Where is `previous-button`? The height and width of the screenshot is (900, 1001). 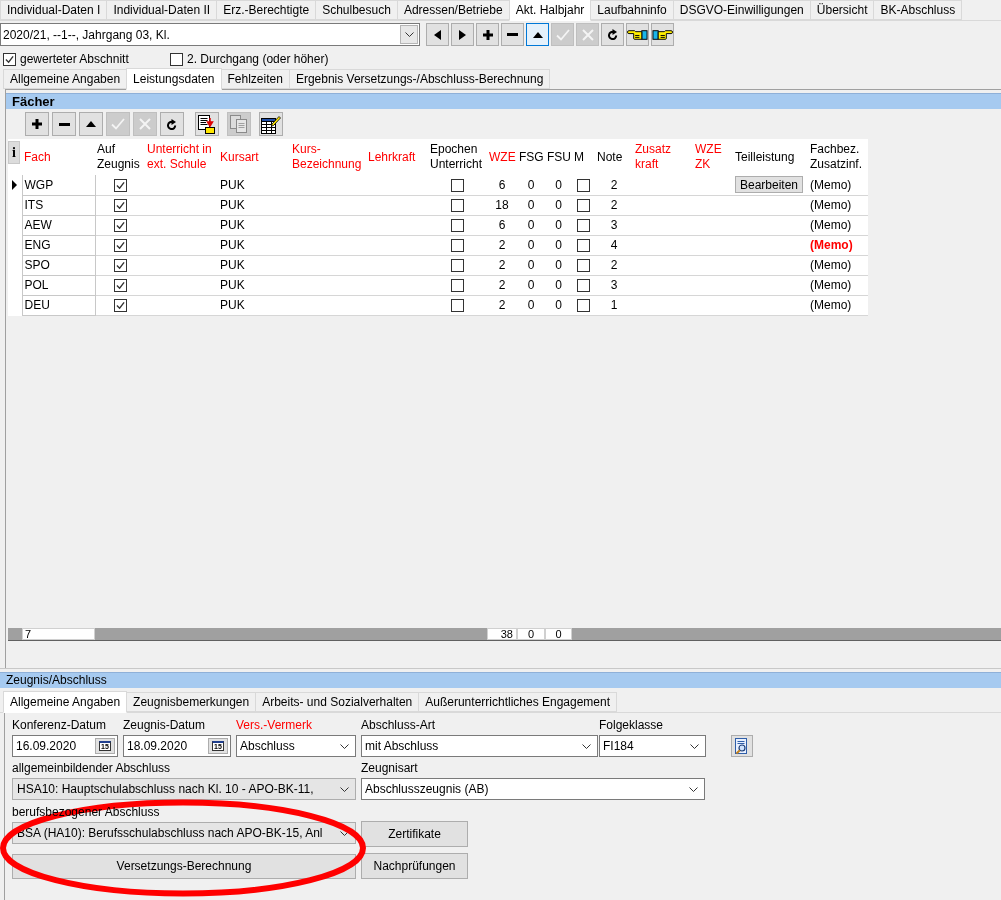 previous-button is located at coordinates (437, 34).